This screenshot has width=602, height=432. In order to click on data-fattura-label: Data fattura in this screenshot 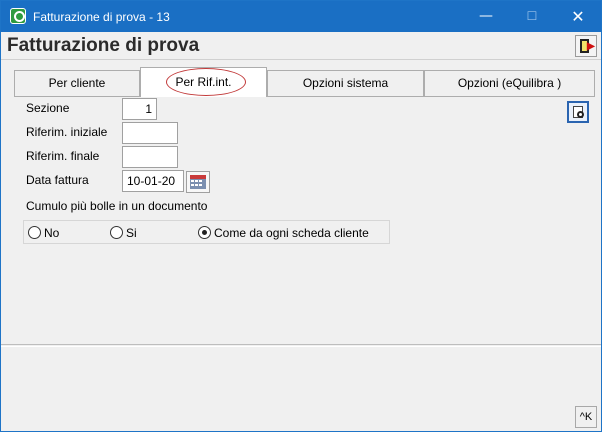, I will do `click(57, 180)`.